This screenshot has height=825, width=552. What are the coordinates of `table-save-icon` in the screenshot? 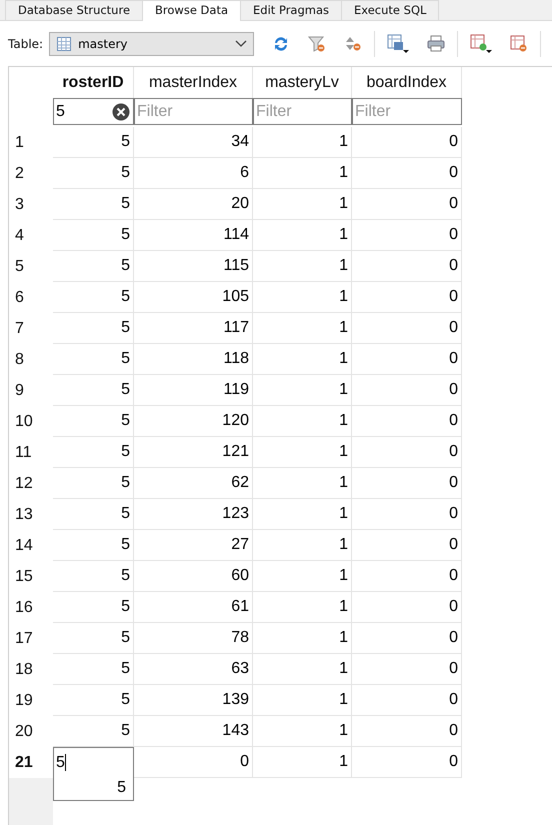 It's located at (398, 44).